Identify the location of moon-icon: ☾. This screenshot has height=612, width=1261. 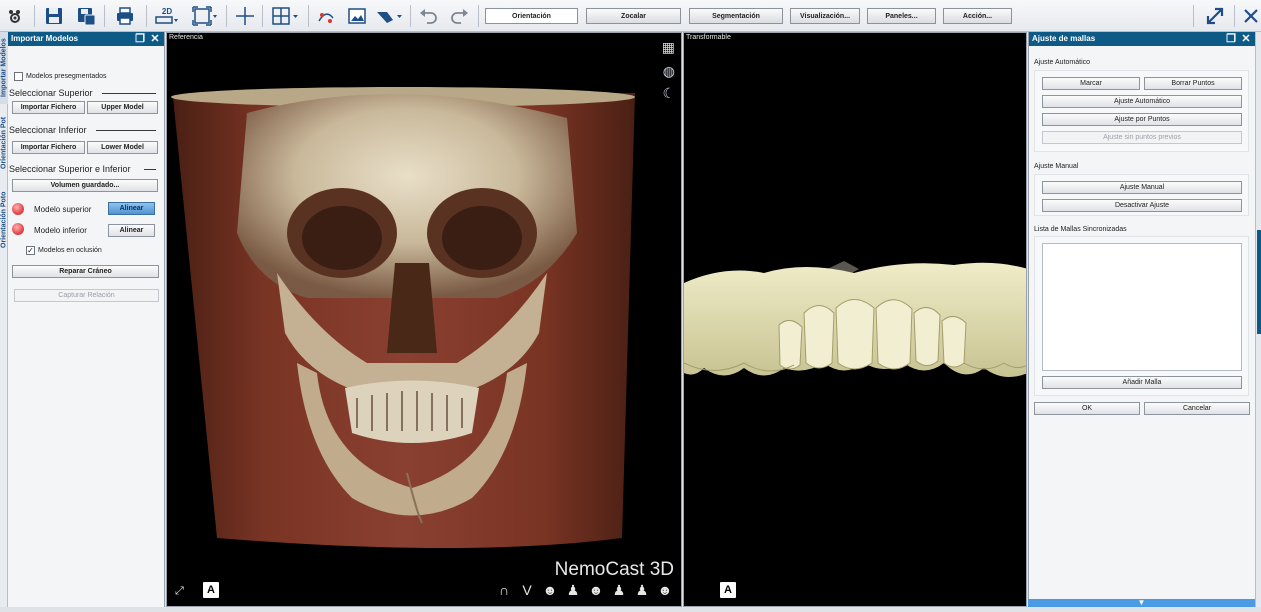
(668, 93).